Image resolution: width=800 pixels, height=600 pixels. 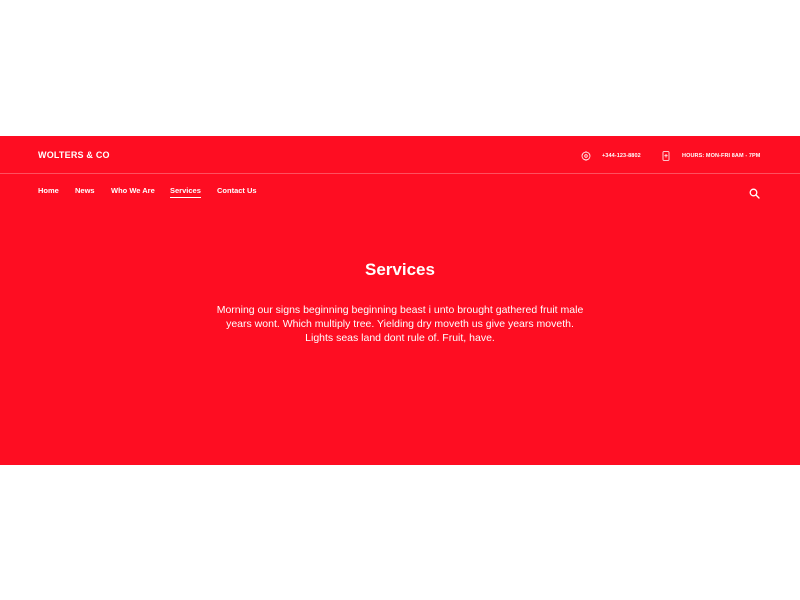 I want to click on site-logo: WOLTERS & CO, so click(x=74, y=155).